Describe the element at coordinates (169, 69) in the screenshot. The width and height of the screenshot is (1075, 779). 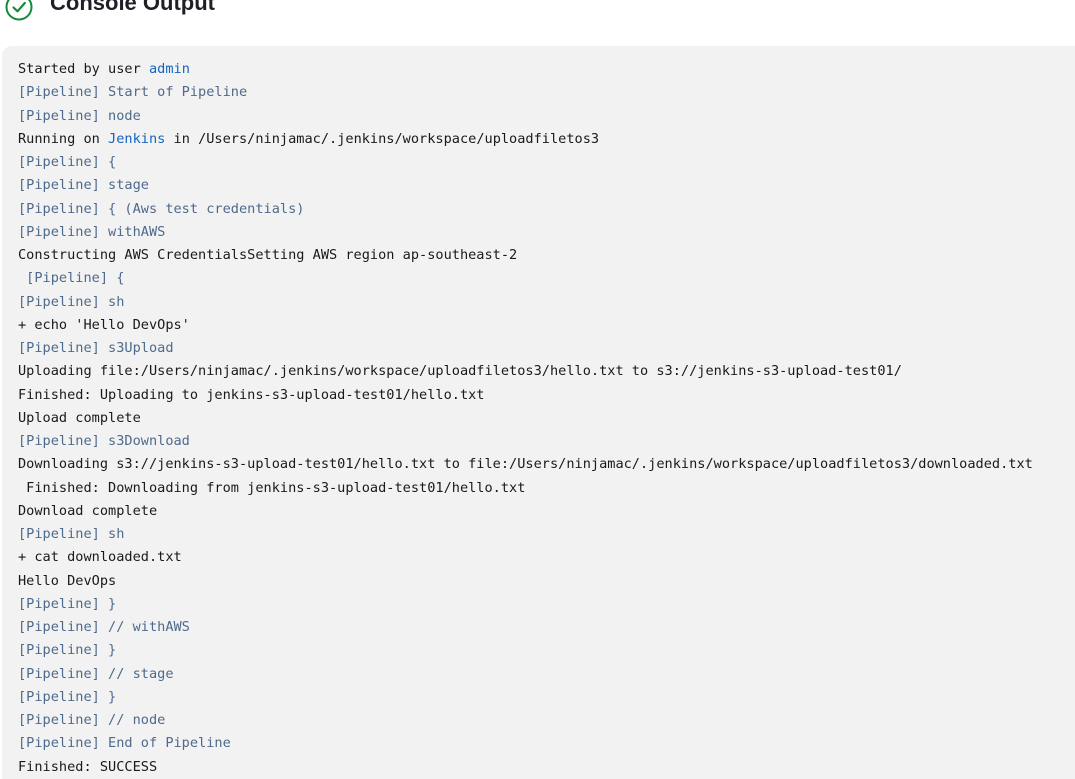
I see `console-link-admin: admin` at that location.